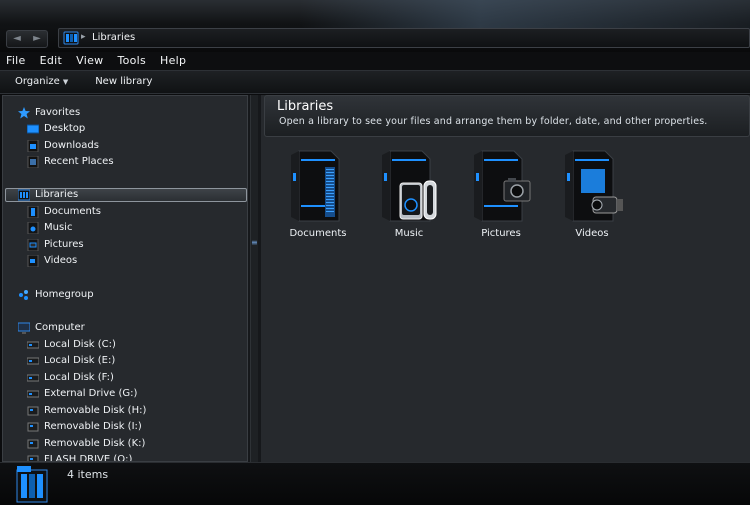 This screenshot has width=750, height=505. I want to click on pictures-icon, so click(33, 245).